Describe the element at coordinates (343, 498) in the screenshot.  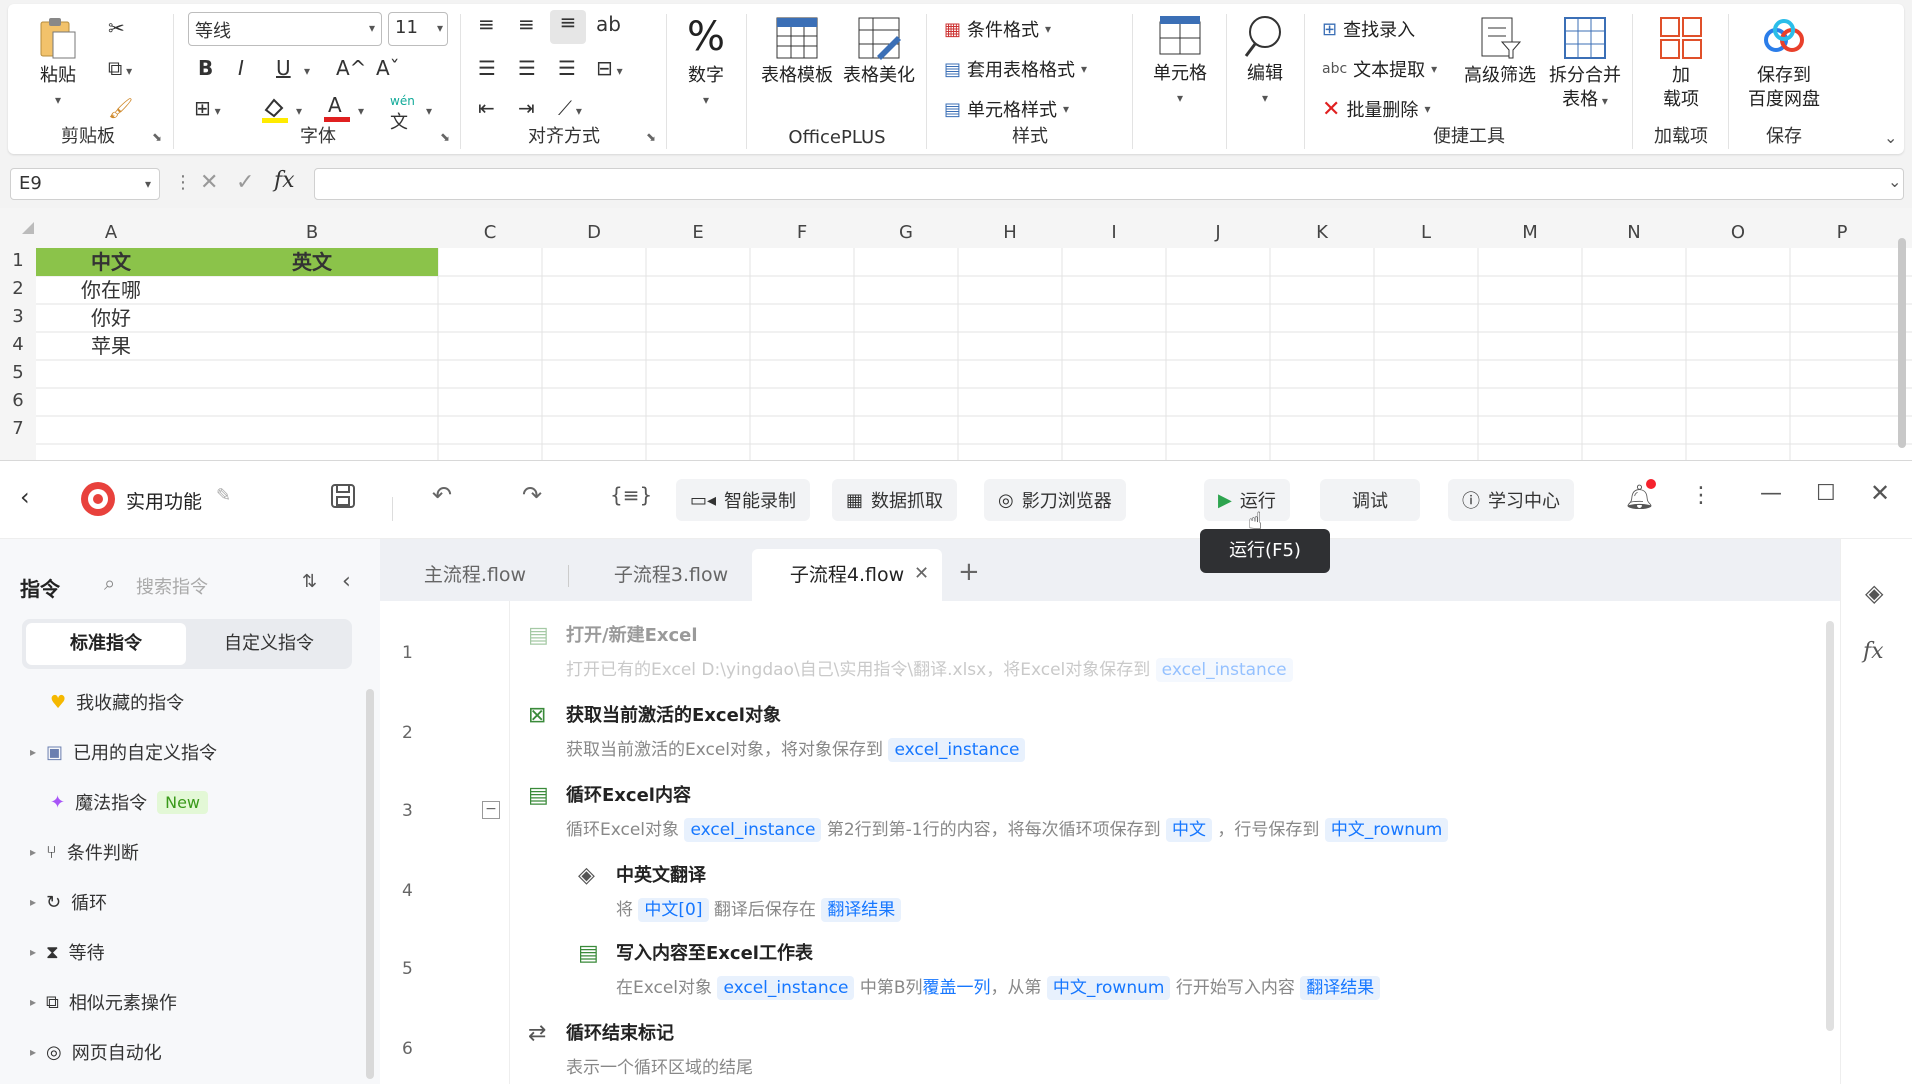
I see `save-icon` at that location.